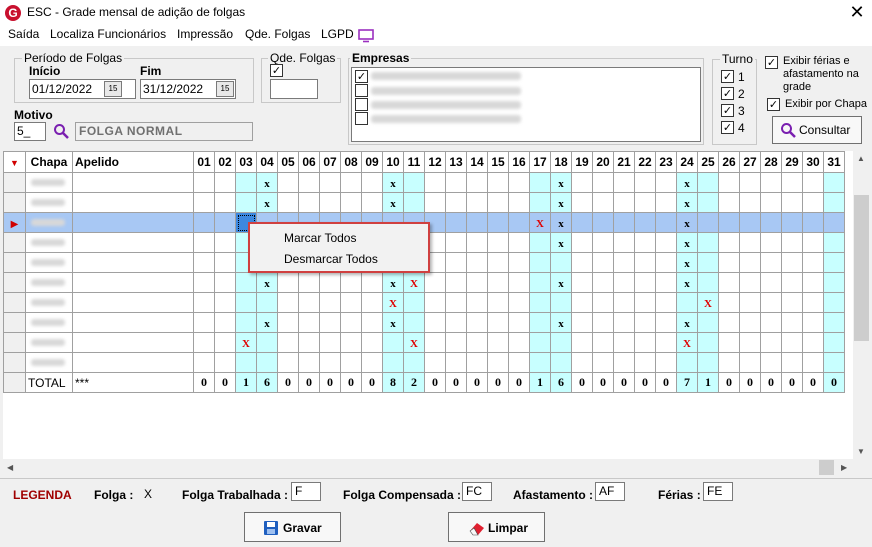 The height and width of the screenshot is (547, 872). What do you see at coordinates (826, 467) in the screenshot?
I see `hscroll-thumb` at bounding box center [826, 467].